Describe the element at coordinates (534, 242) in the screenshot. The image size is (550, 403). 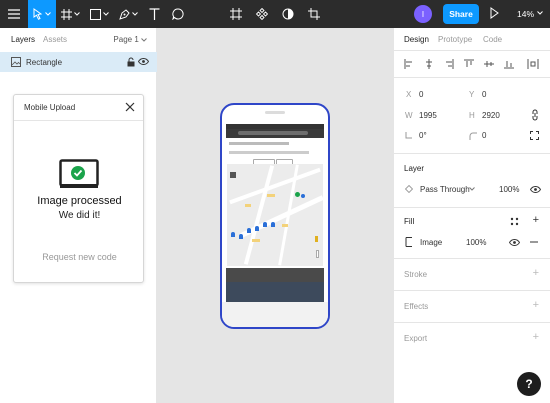
I see `remove-icon` at that location.